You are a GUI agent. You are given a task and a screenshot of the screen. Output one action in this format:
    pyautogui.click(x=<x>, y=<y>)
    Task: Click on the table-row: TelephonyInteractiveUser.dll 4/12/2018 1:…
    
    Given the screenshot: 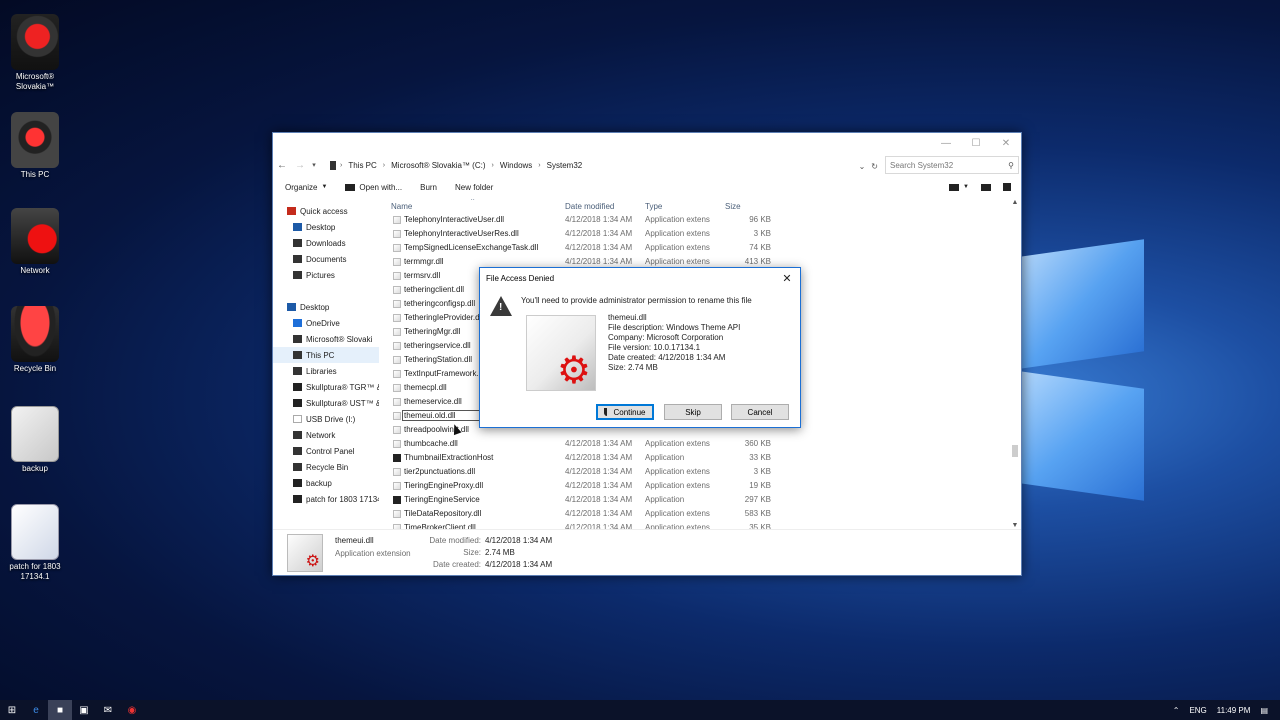 What is the action you would take?
    pyautogui.click(x=695, y=220)
    